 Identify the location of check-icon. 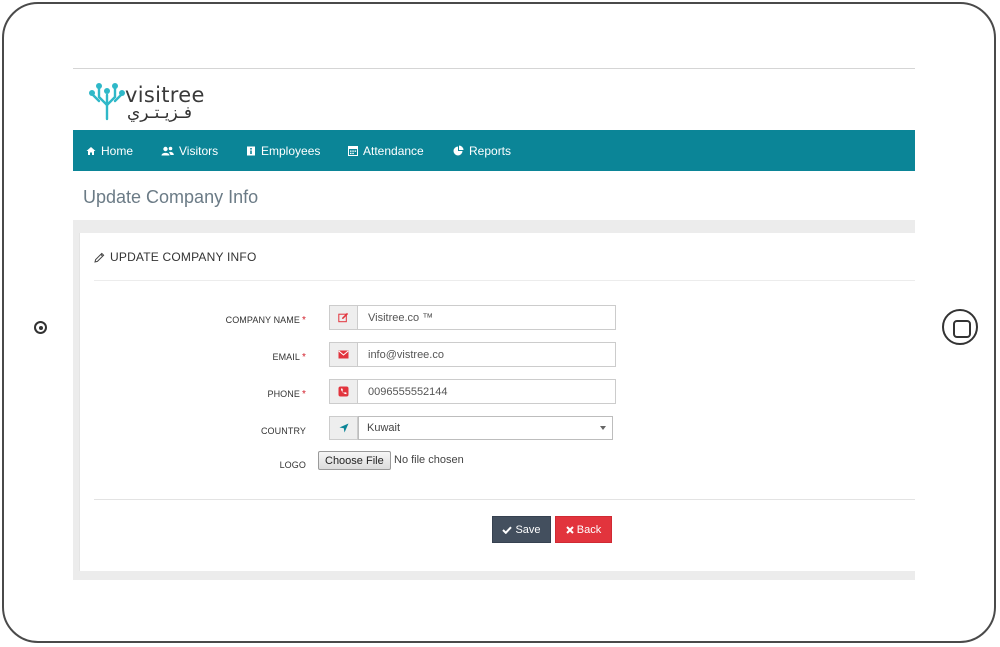
(507, 530).